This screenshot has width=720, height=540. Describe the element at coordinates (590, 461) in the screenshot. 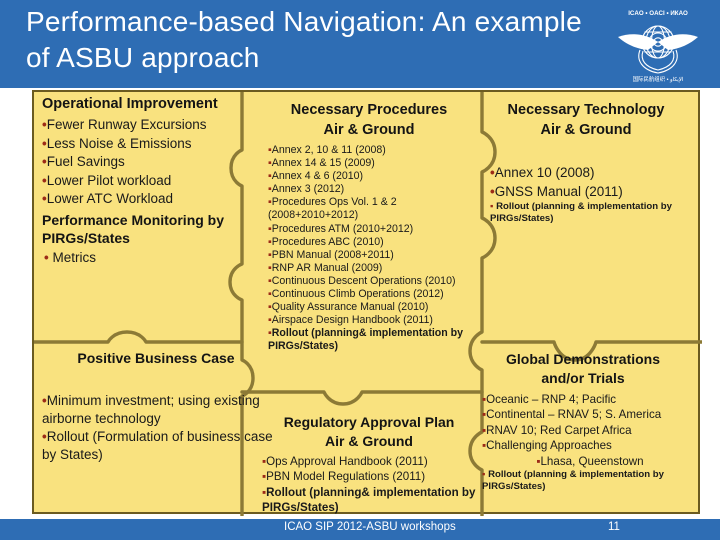

I see `list-item: ▪Lhasa, Queenstown` at that location.